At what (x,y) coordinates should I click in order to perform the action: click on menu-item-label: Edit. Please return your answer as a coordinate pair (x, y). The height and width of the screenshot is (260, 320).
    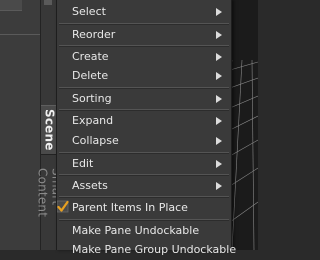
    Looking at the image, I should click on (83, 163).